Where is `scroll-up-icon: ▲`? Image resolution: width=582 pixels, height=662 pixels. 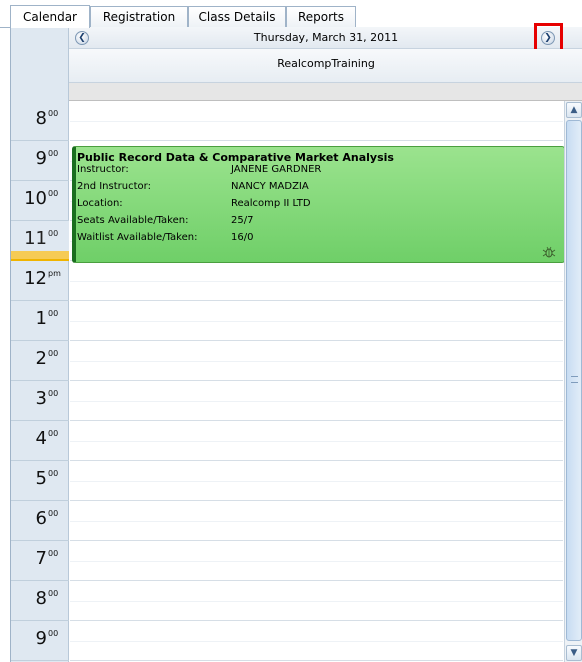
scroll-up-icon: ▲ is located at coordinates (574, 110).